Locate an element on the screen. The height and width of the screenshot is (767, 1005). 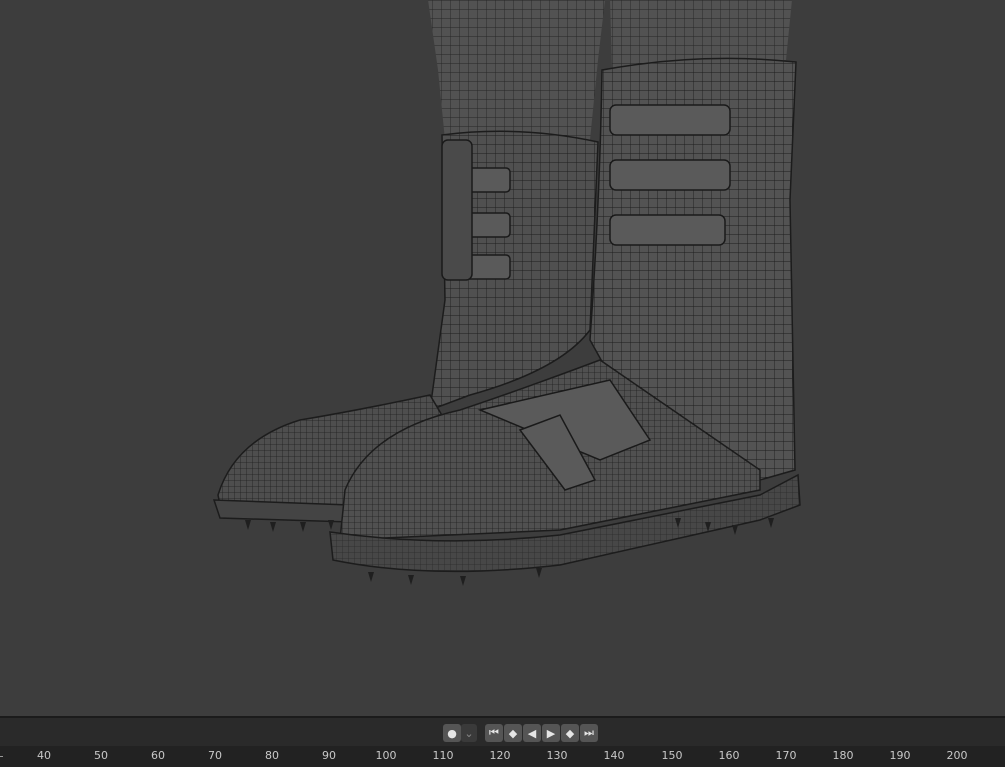
ruler-label: 140 is located at coordinates (614, 755).